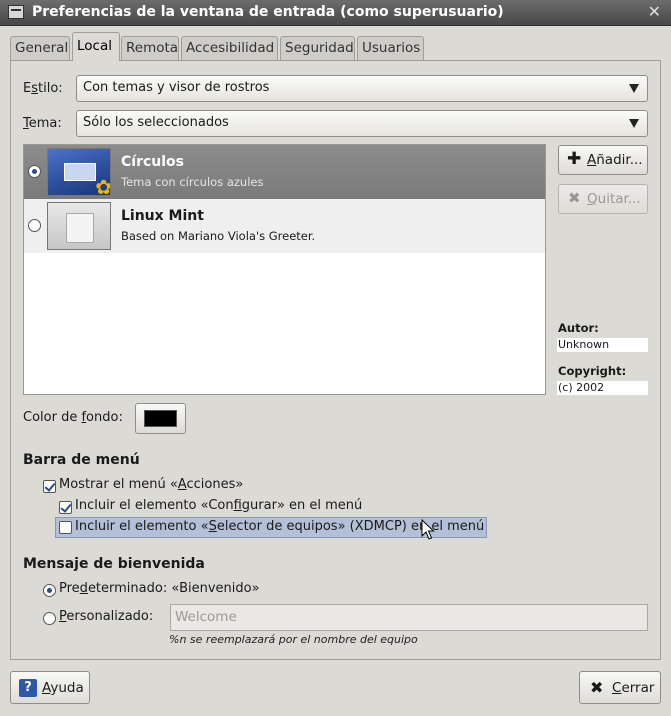  What do you see at coordinates (176, 87) in the screenshot?
I see `style-combo-value: Con temas y visor de rostros` at bounding box center [176, 87].